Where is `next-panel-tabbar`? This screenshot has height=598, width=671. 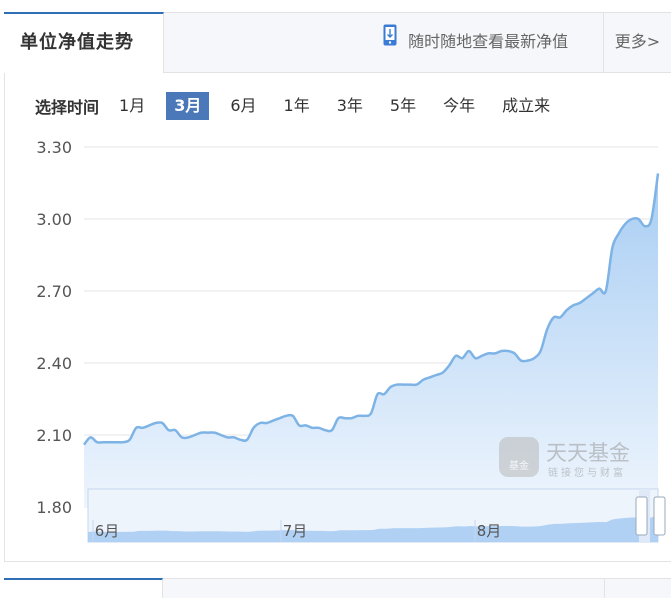
next-panel-tabbar is located at coordinates (337, 588).